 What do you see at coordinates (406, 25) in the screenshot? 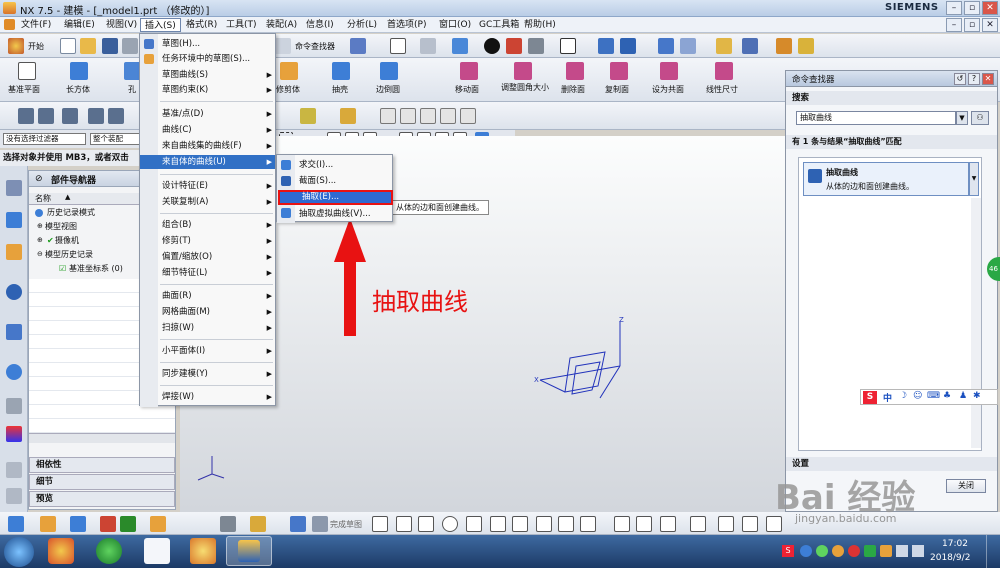
I see `menu-preferences: 首选项(P)` at bounding box center [406, 25].